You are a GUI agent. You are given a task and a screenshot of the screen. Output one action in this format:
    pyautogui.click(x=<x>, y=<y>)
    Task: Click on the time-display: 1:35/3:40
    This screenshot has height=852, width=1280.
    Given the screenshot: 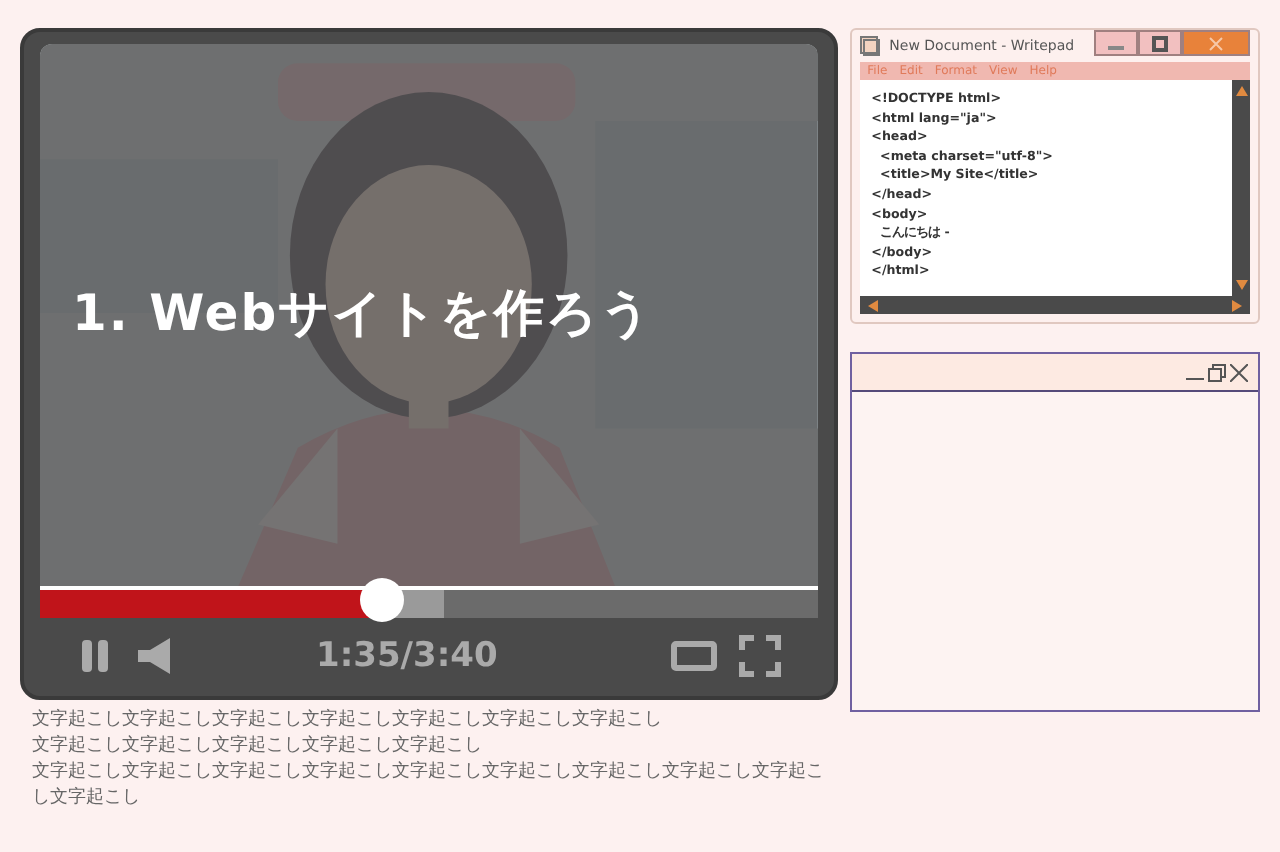 What is the action you would take?
    pyautogui.click(x=407, y=656)
    